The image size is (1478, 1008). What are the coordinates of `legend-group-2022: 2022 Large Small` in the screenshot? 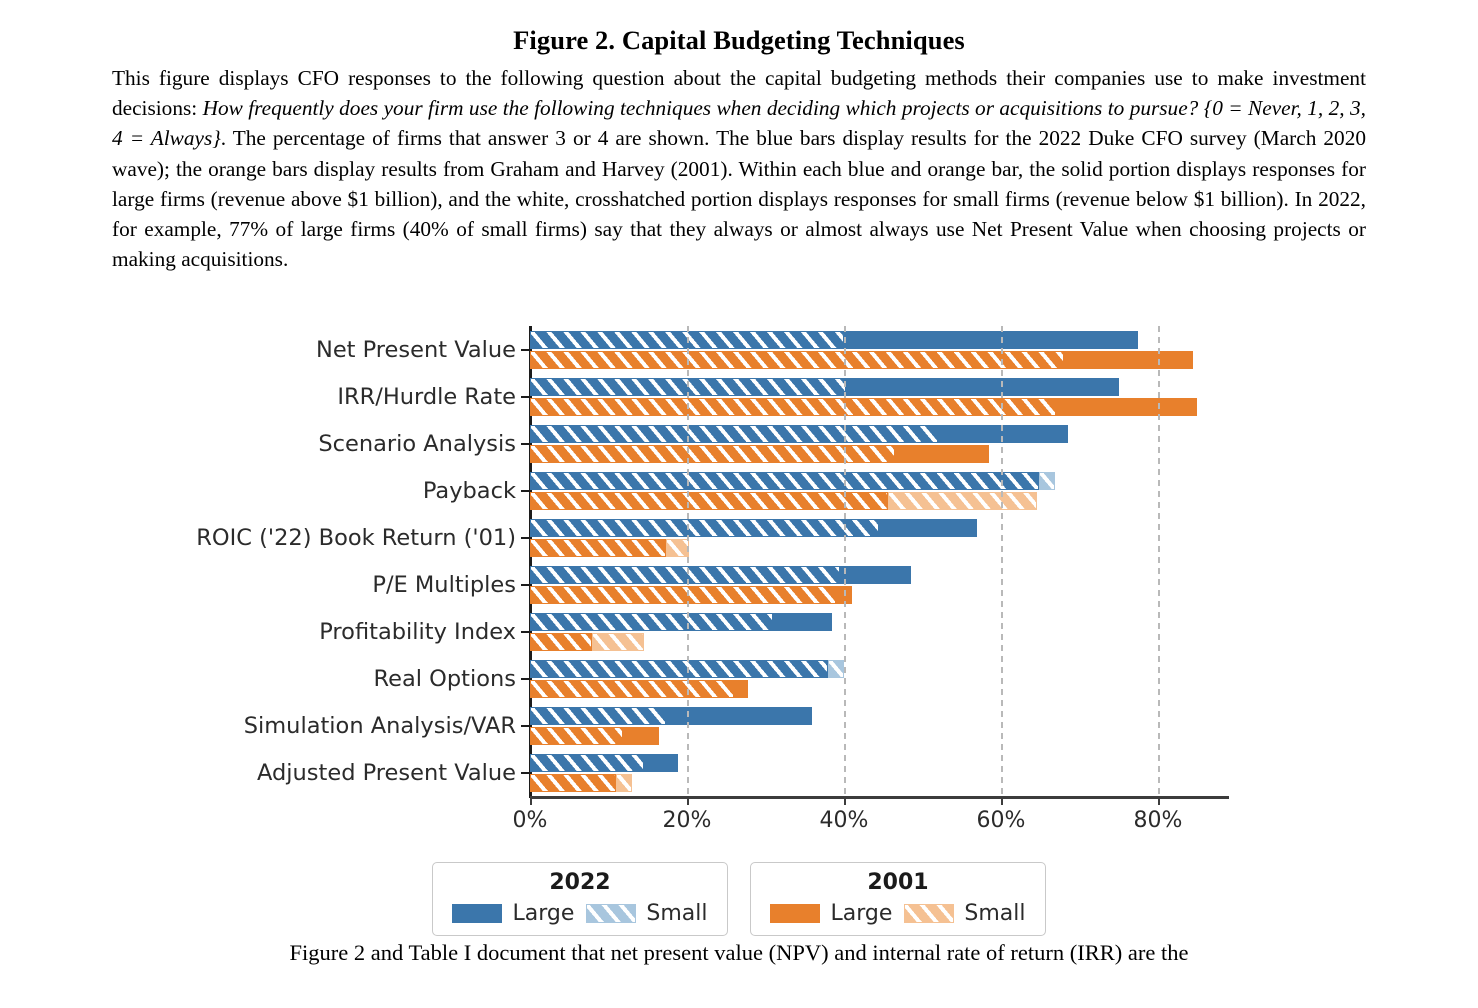 It's located at (580, 899).